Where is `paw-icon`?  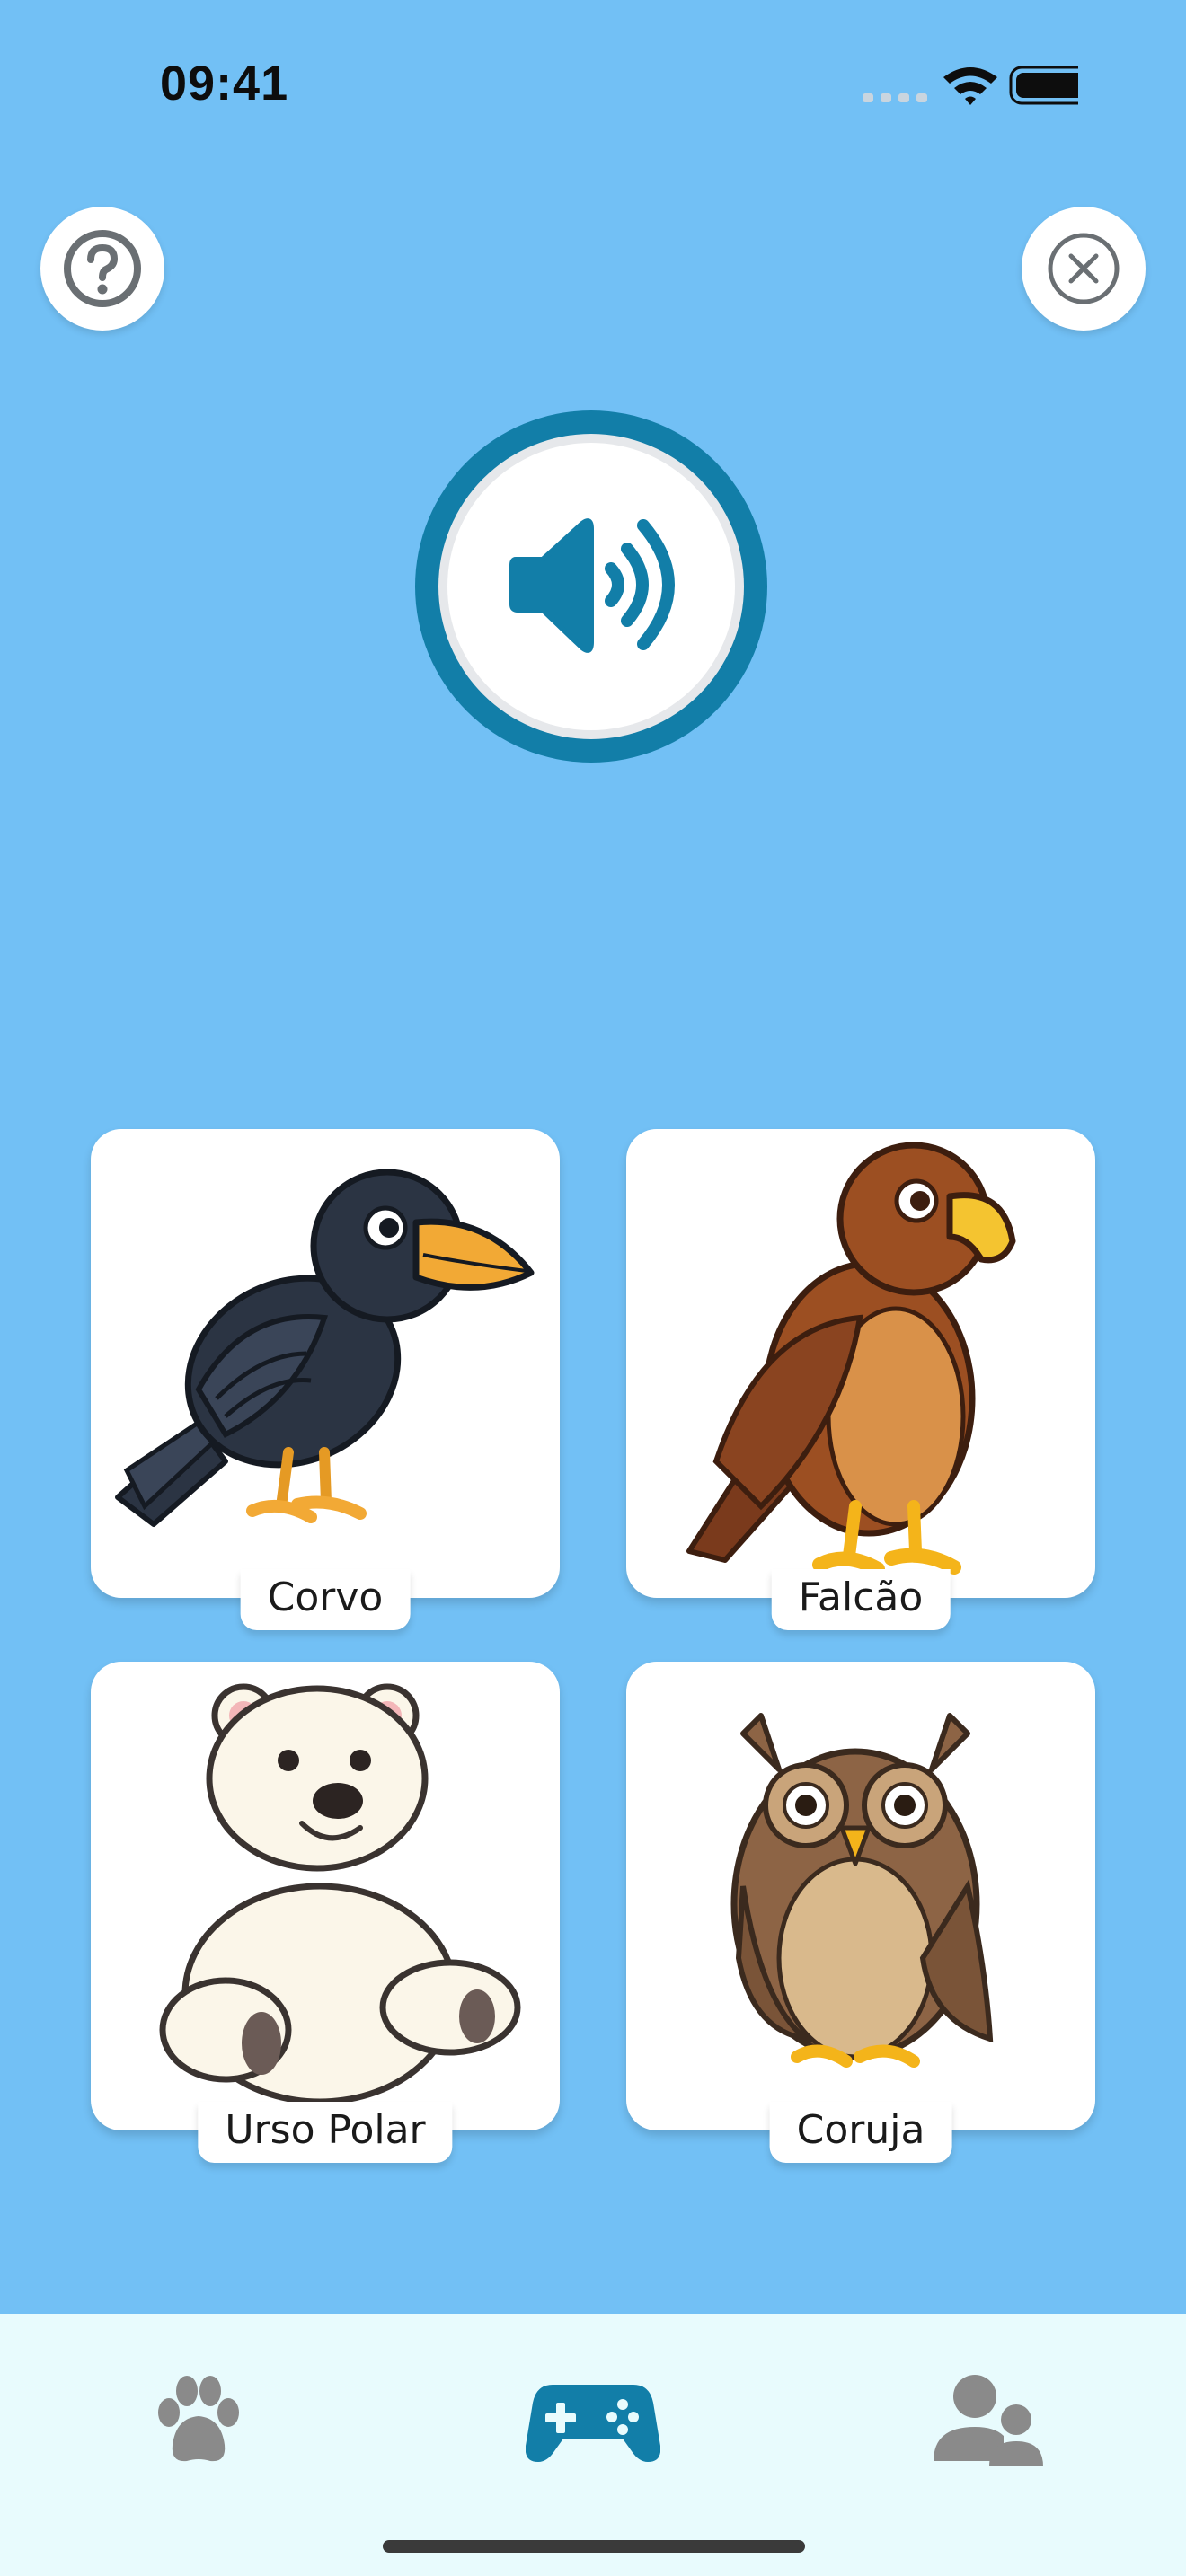
paw-icon is located at coordinates (198, 2419).